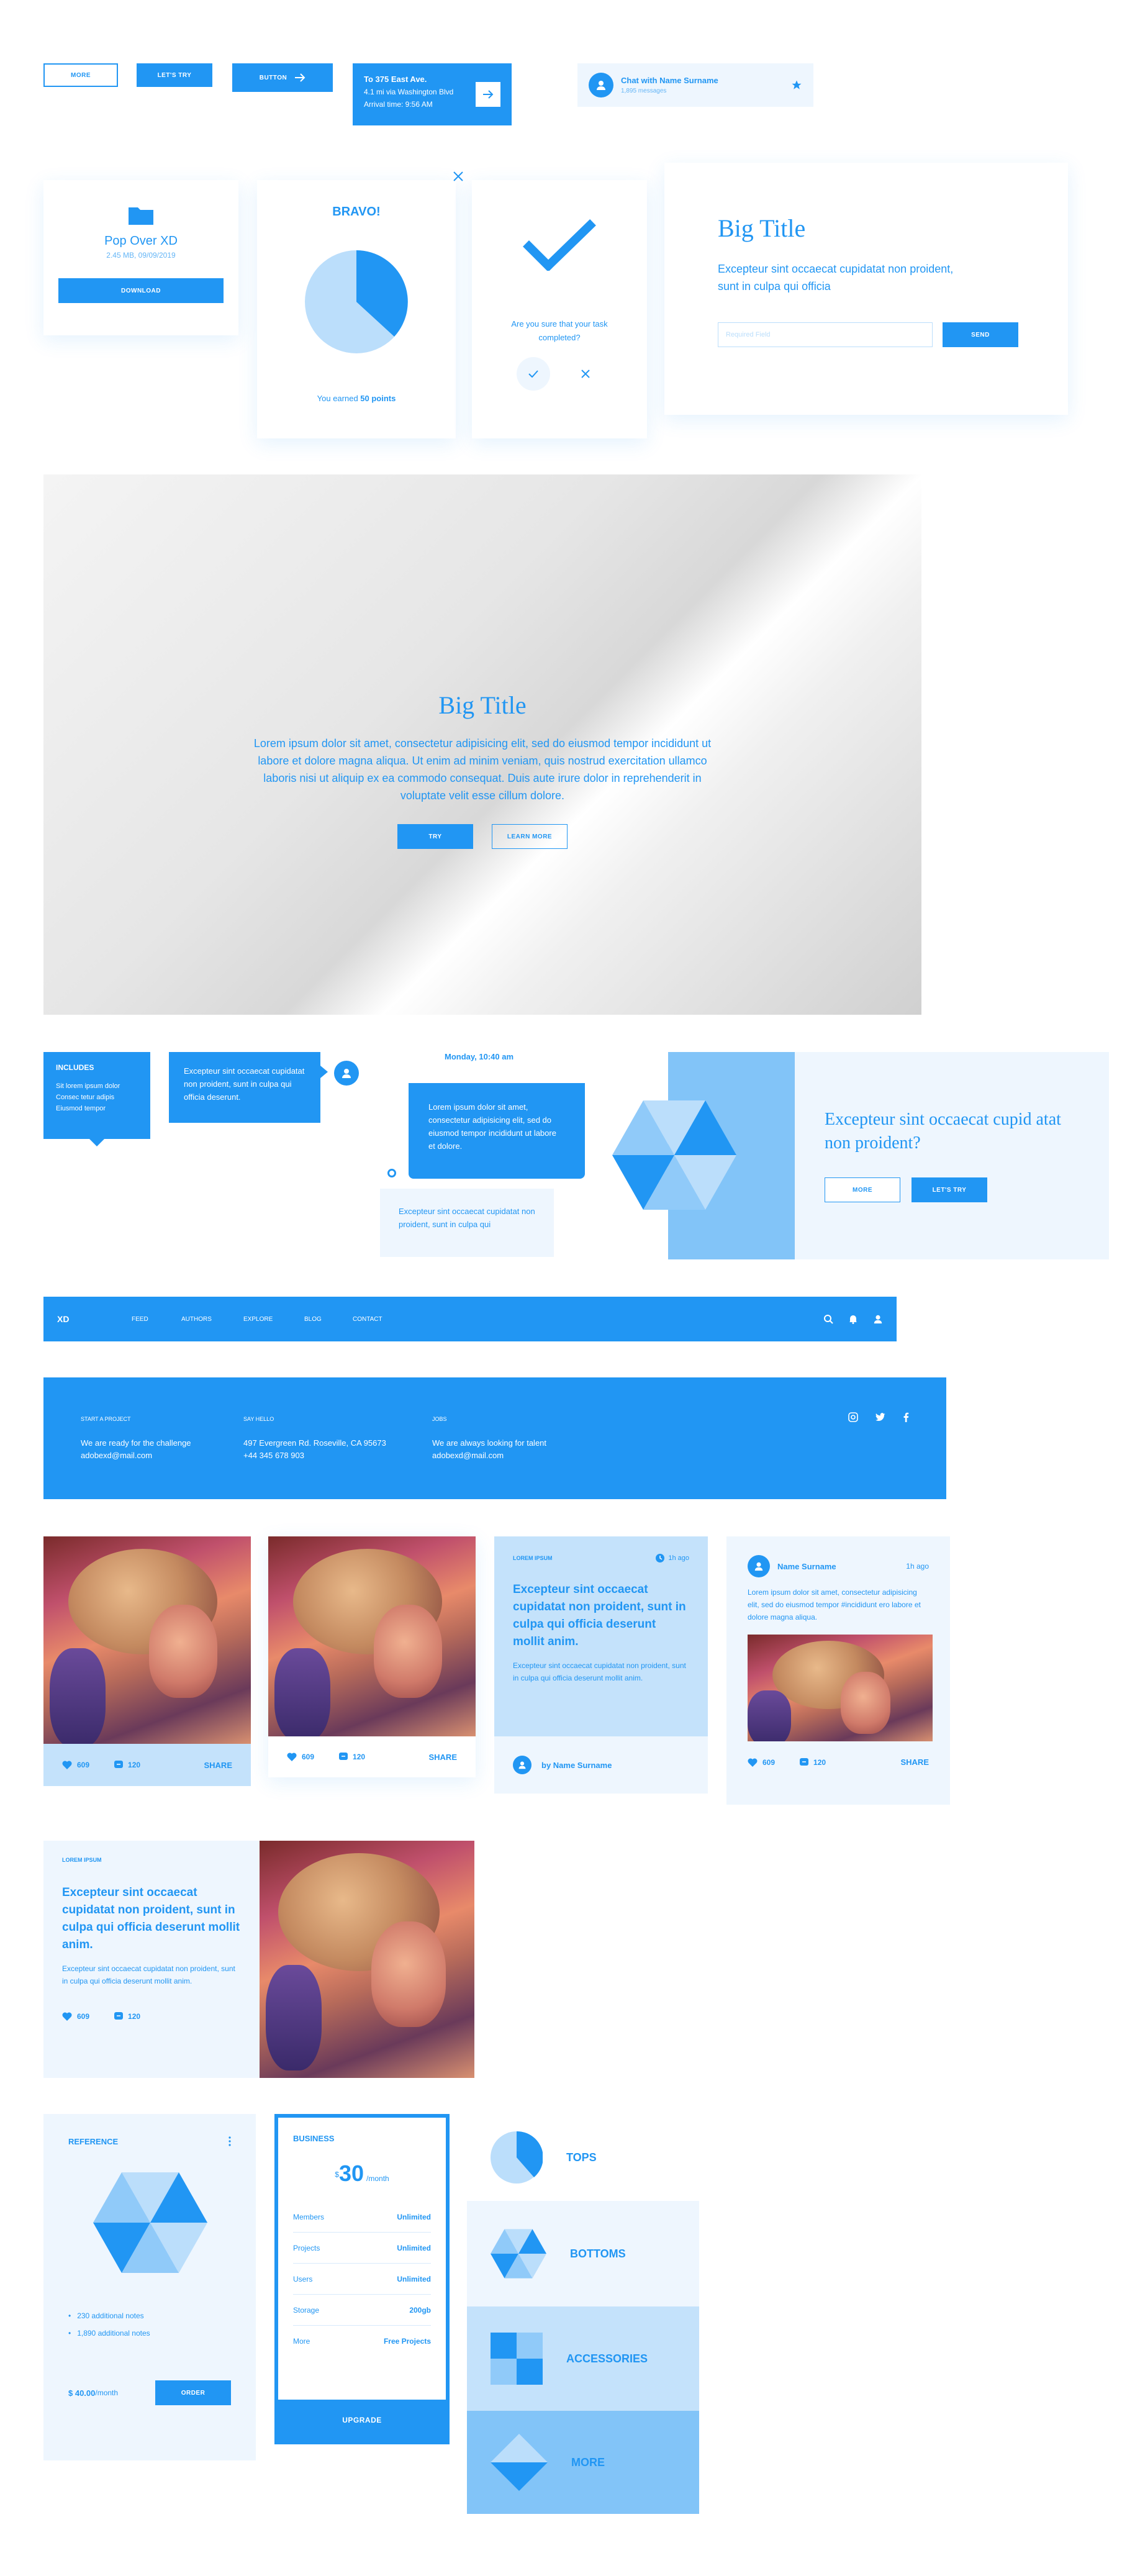 This screenshot has height=2576, width=1140. I want to click on go-button, so click(488, 94).